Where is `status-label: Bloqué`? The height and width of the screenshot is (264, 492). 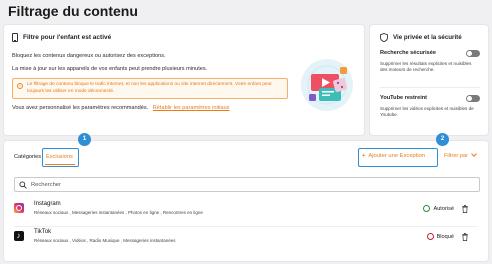 status-label: Bloqué is located at coordinates (445, 236).